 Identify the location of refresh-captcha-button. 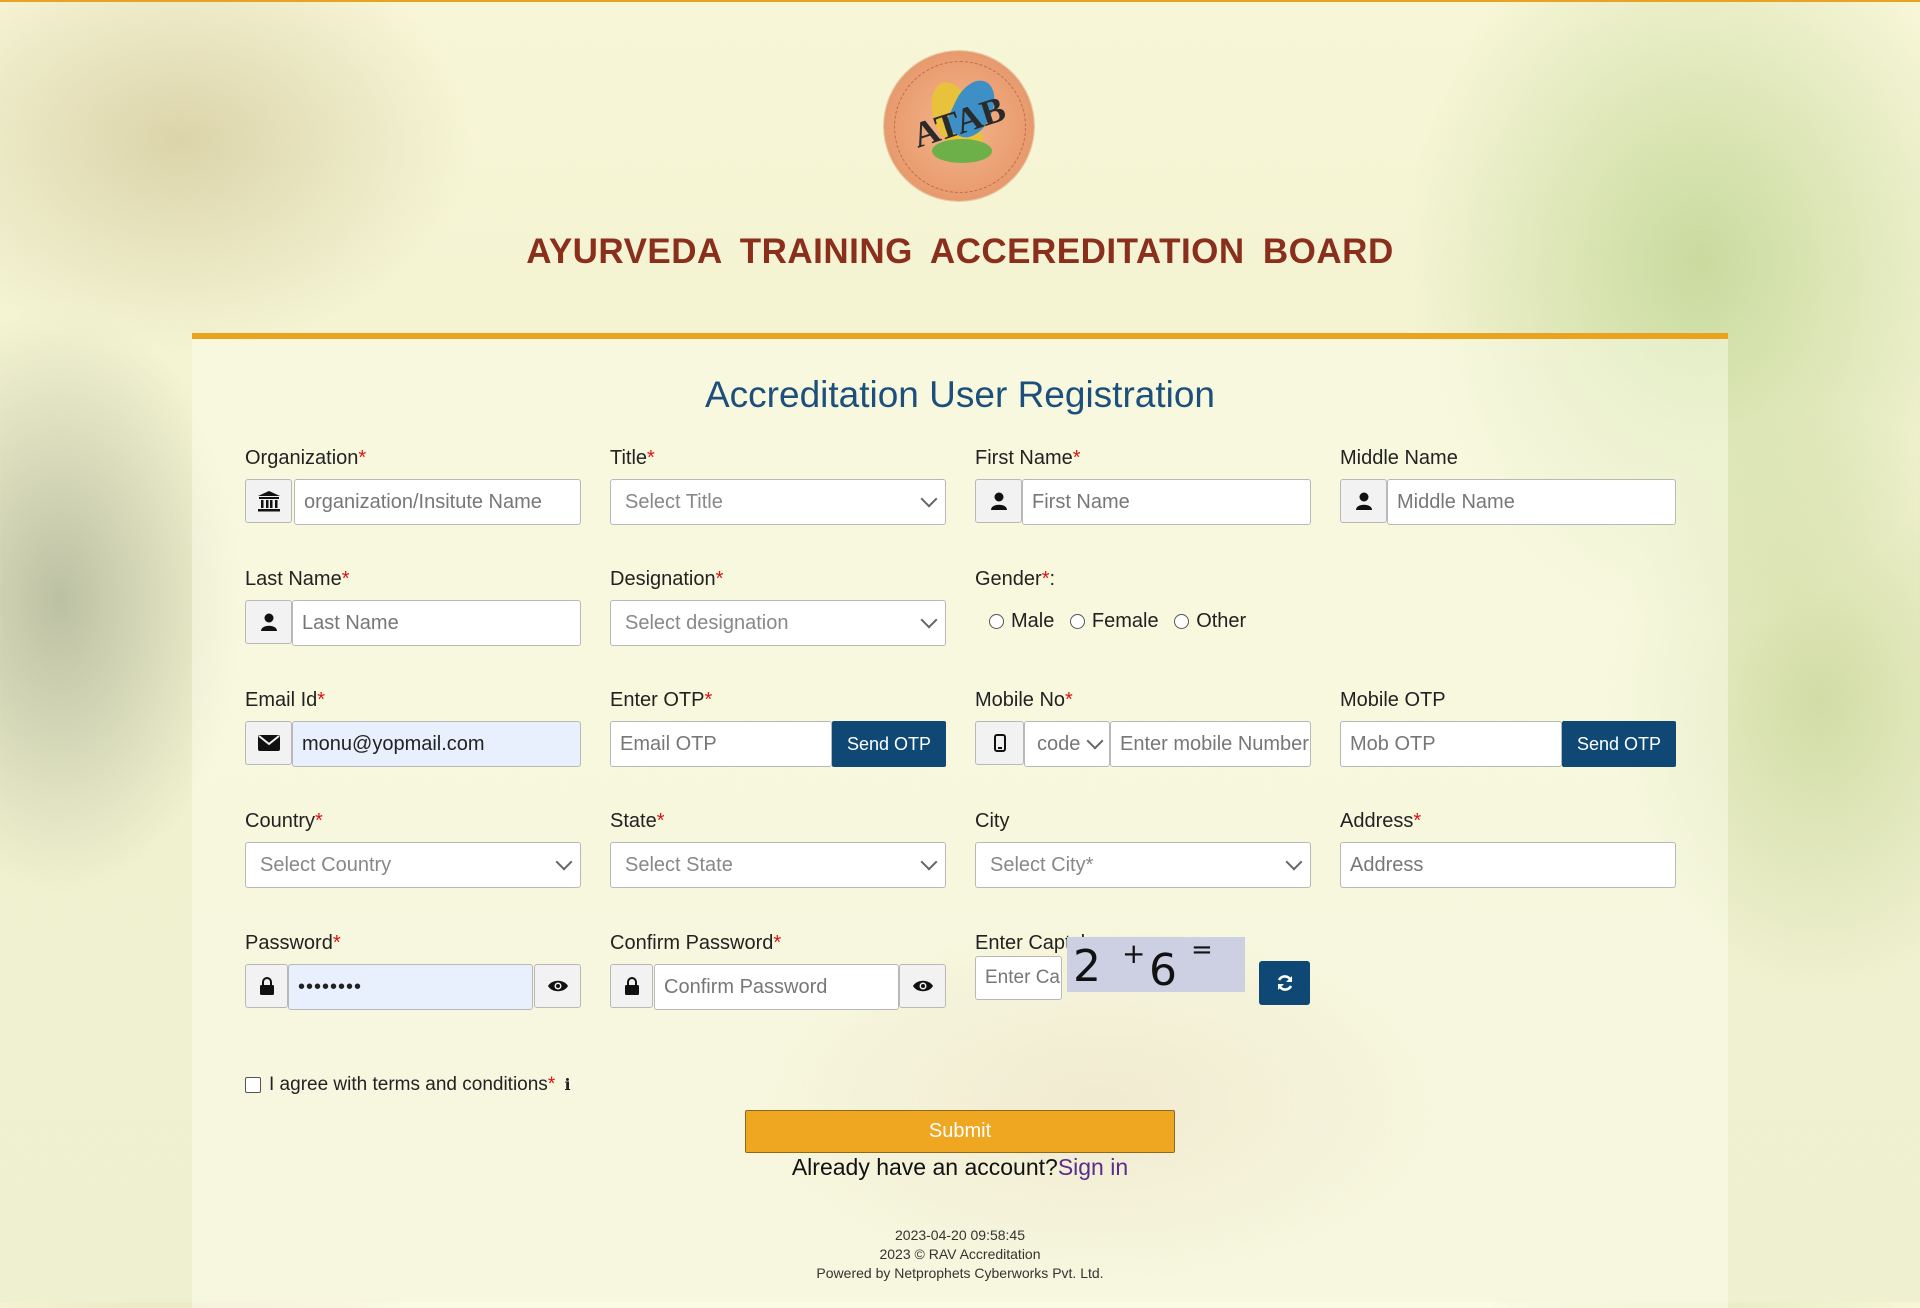
(1284, 983).